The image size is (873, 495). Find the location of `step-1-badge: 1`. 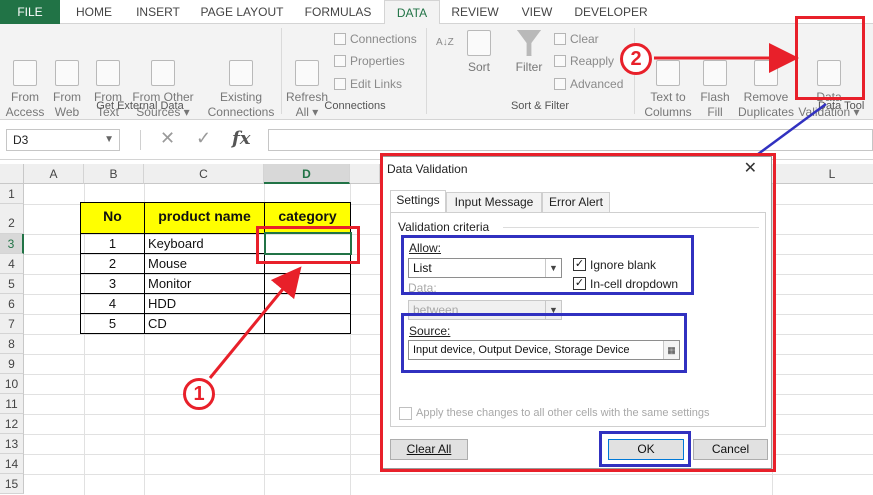

step-1-badge: 1 is located at coordinates (199, 394).